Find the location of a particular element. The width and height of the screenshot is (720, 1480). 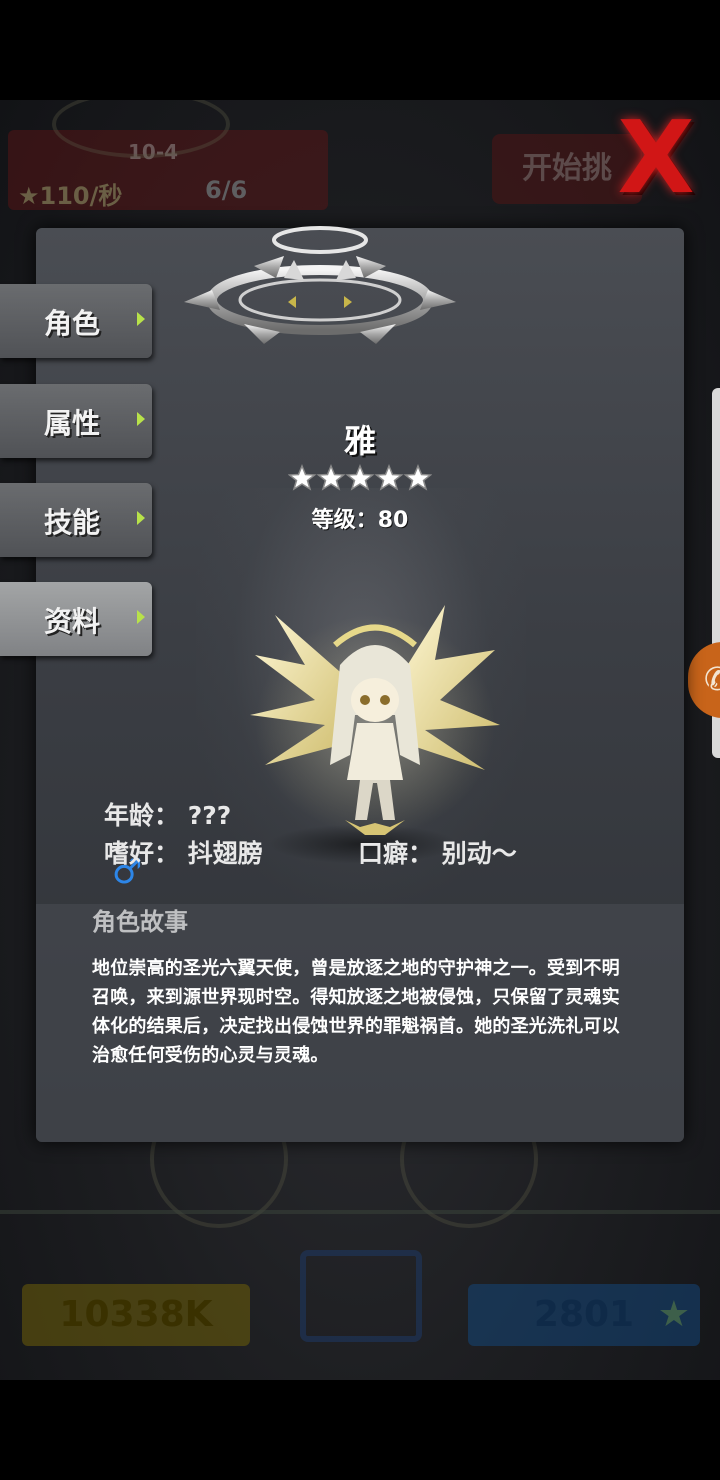

tab-attributes: 属性 is located at coordinates (76, 421).